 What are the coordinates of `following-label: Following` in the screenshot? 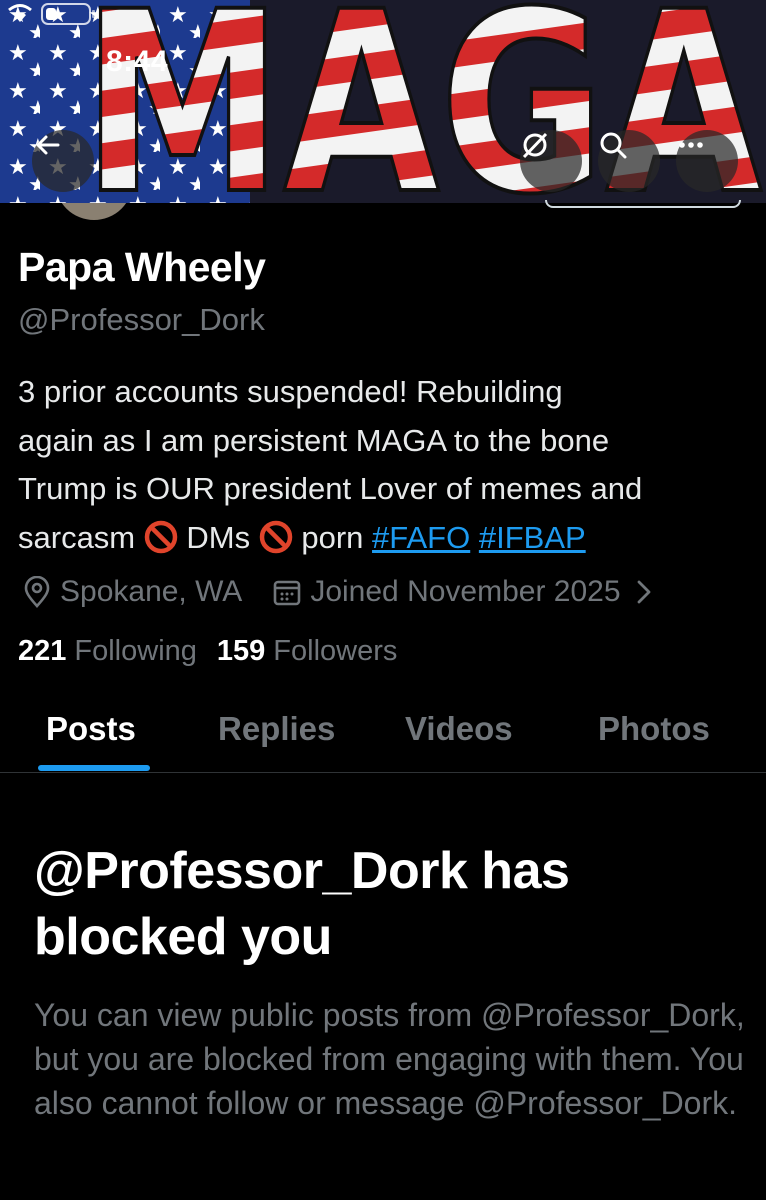 It's located at (135, 651).